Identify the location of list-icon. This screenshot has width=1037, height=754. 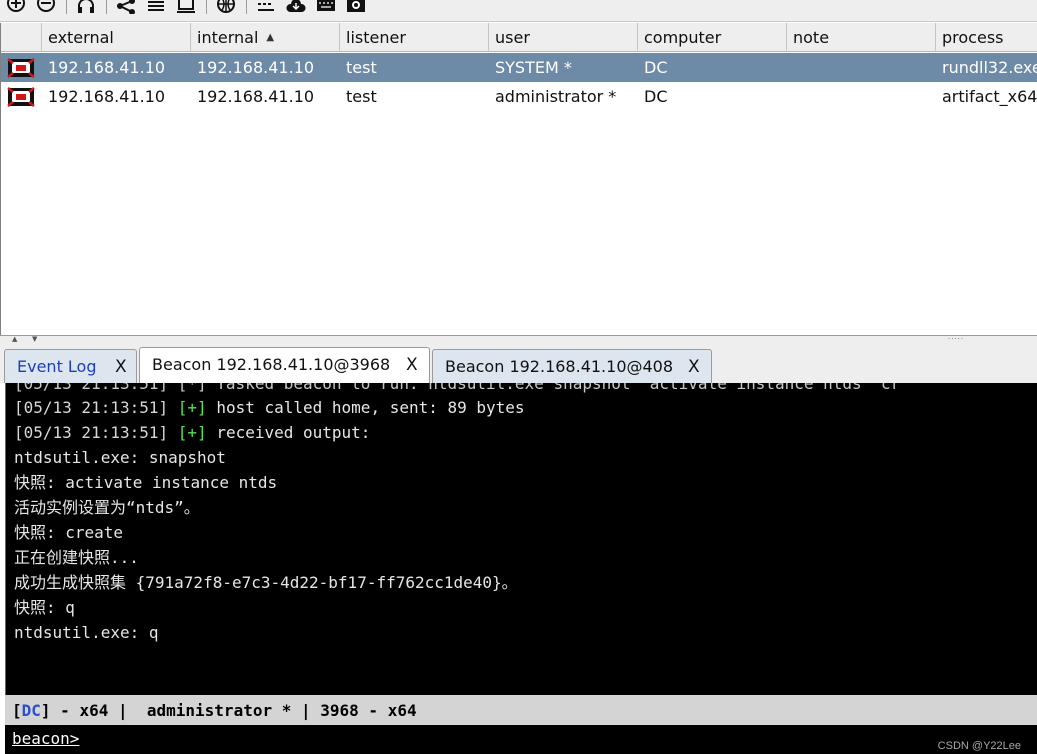
(156, 7).